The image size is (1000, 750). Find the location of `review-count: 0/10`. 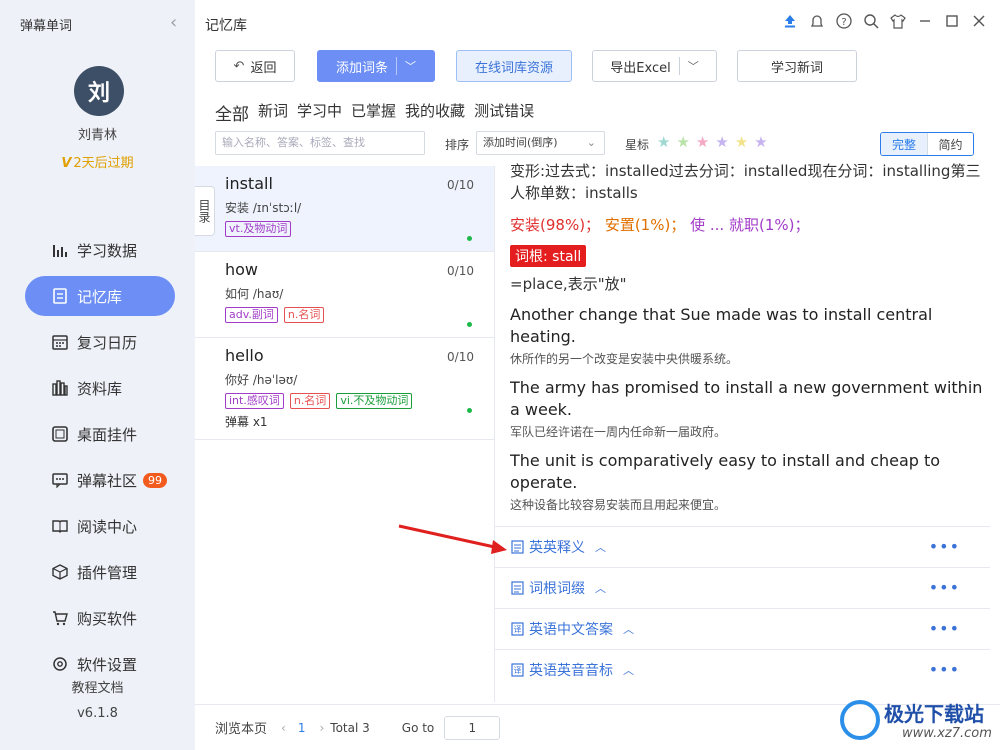

review-count: 0/10 is located at coordinates (460, 271).